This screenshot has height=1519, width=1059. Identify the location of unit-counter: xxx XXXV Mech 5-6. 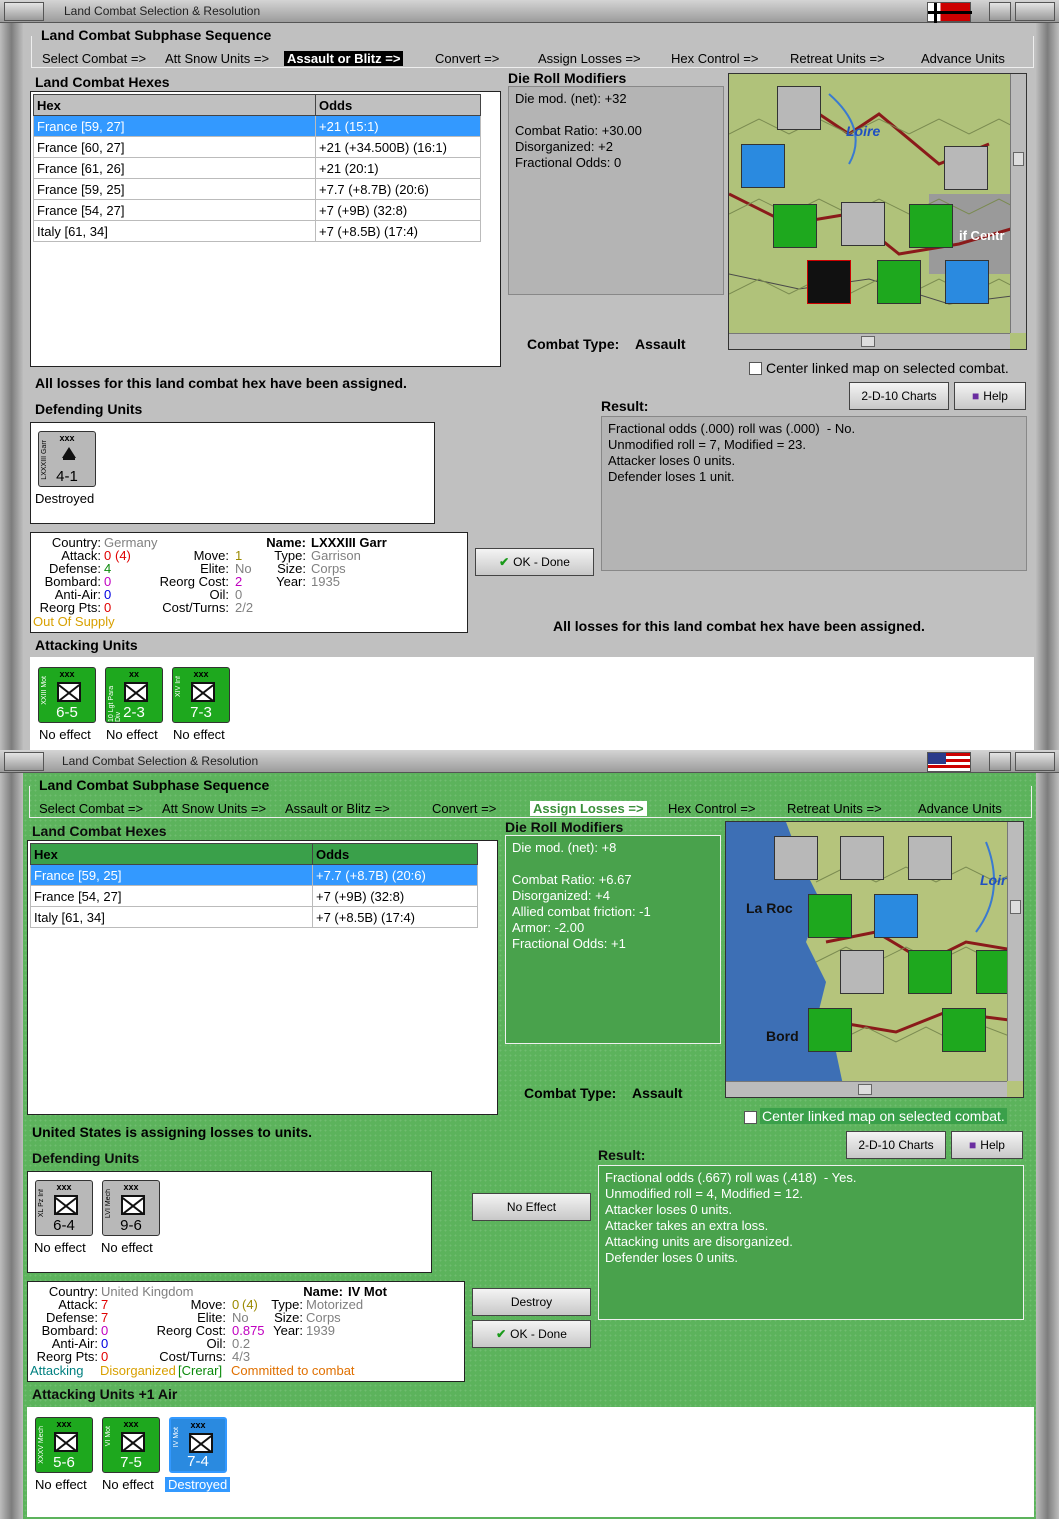
(64, 1445).